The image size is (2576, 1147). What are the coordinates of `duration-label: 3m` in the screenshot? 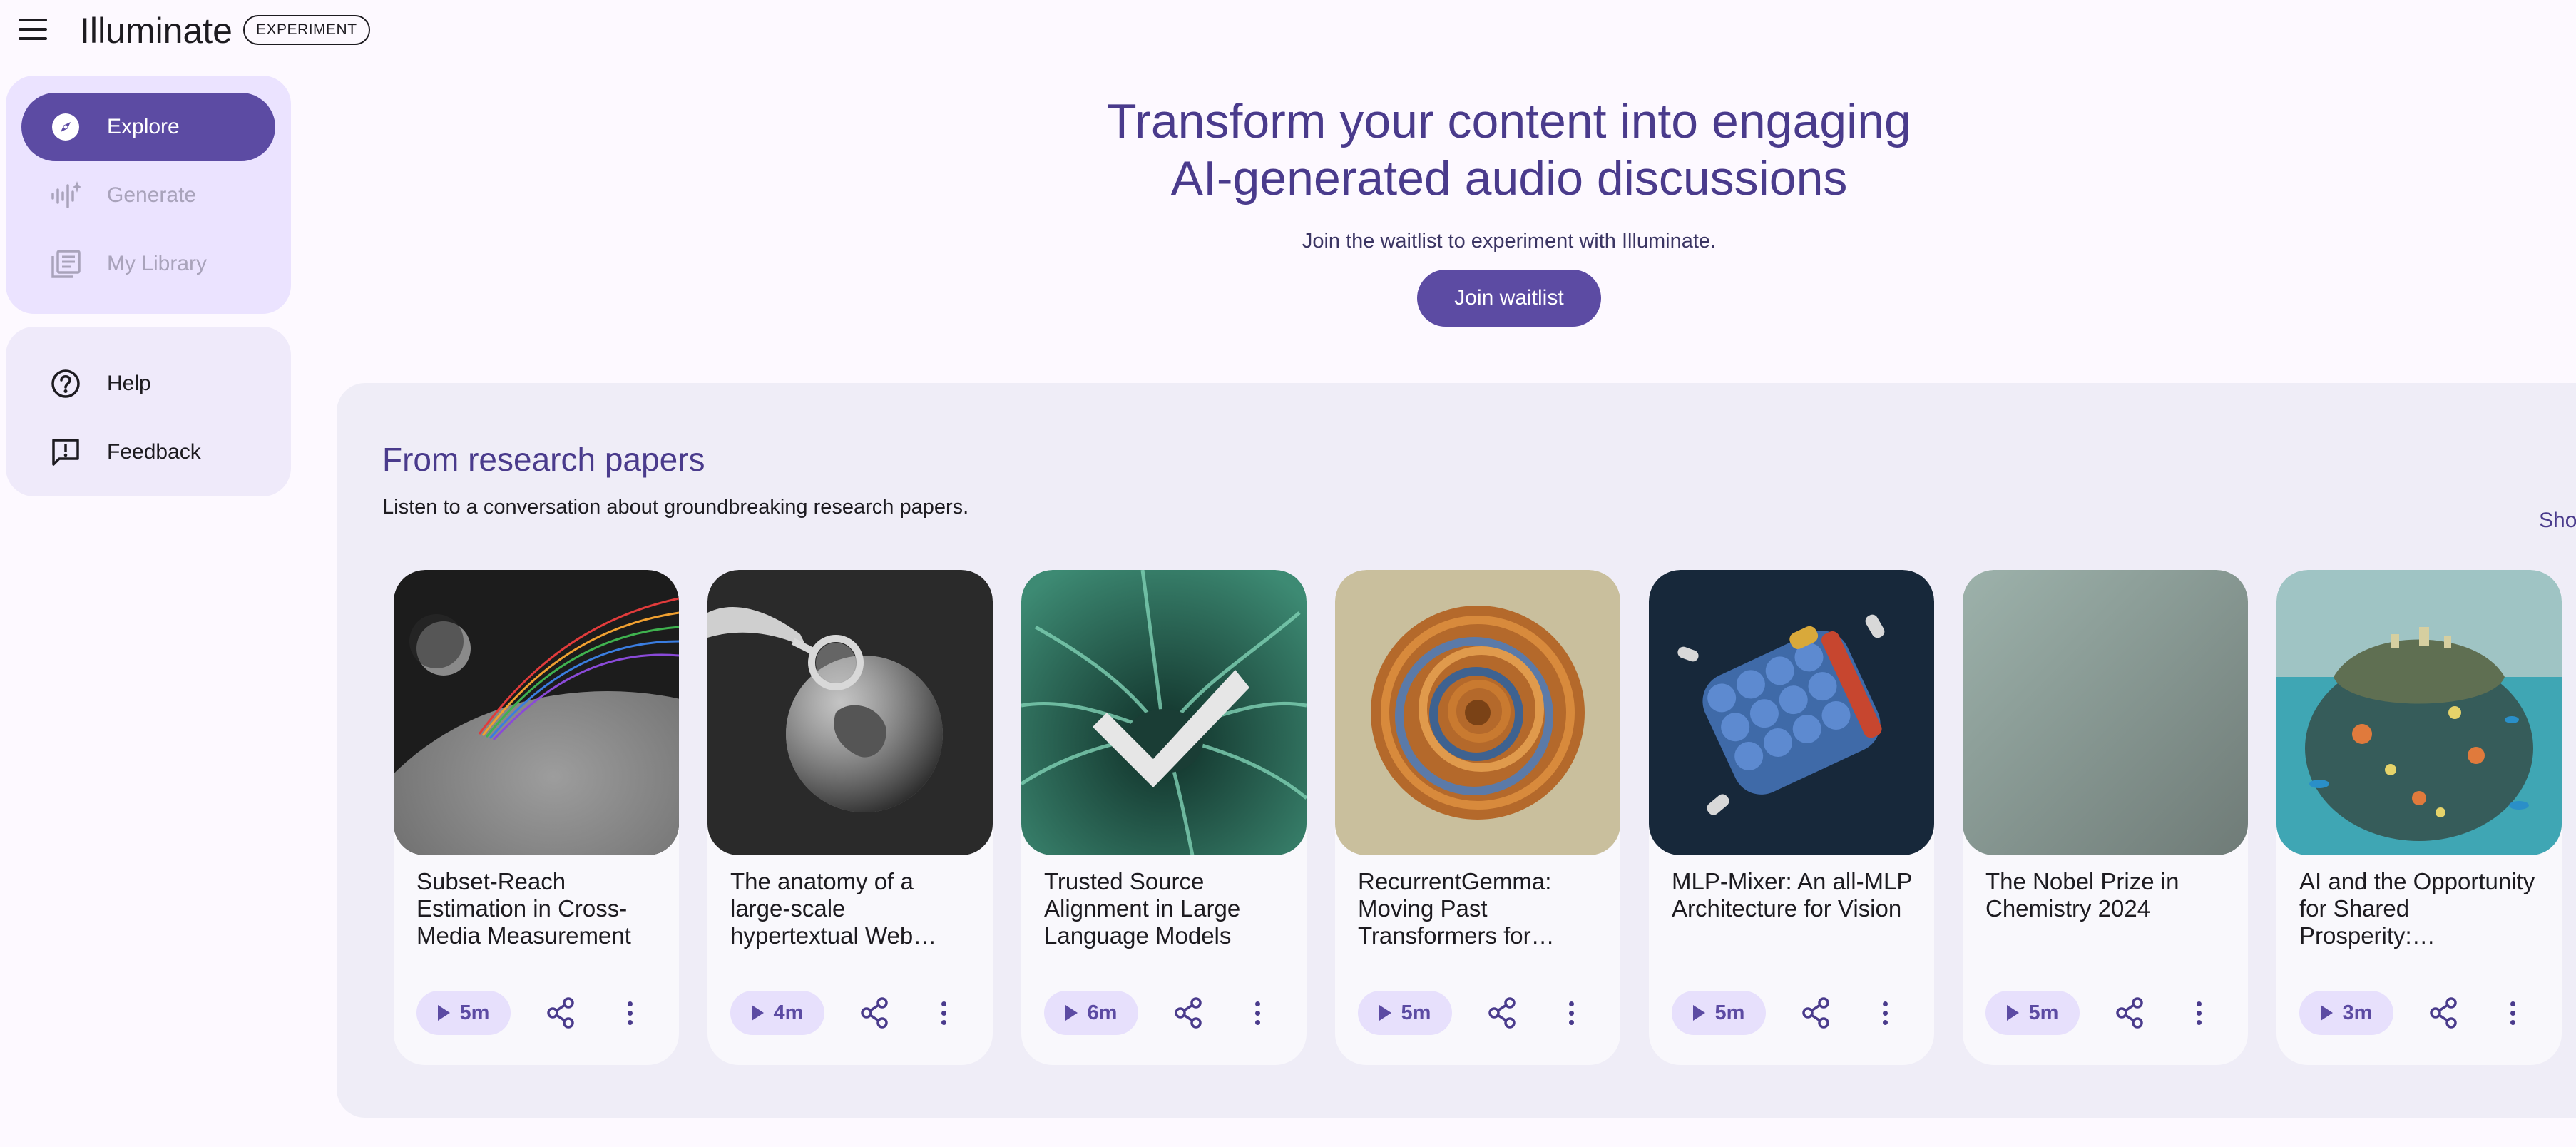 It's located at (2357, 1012).